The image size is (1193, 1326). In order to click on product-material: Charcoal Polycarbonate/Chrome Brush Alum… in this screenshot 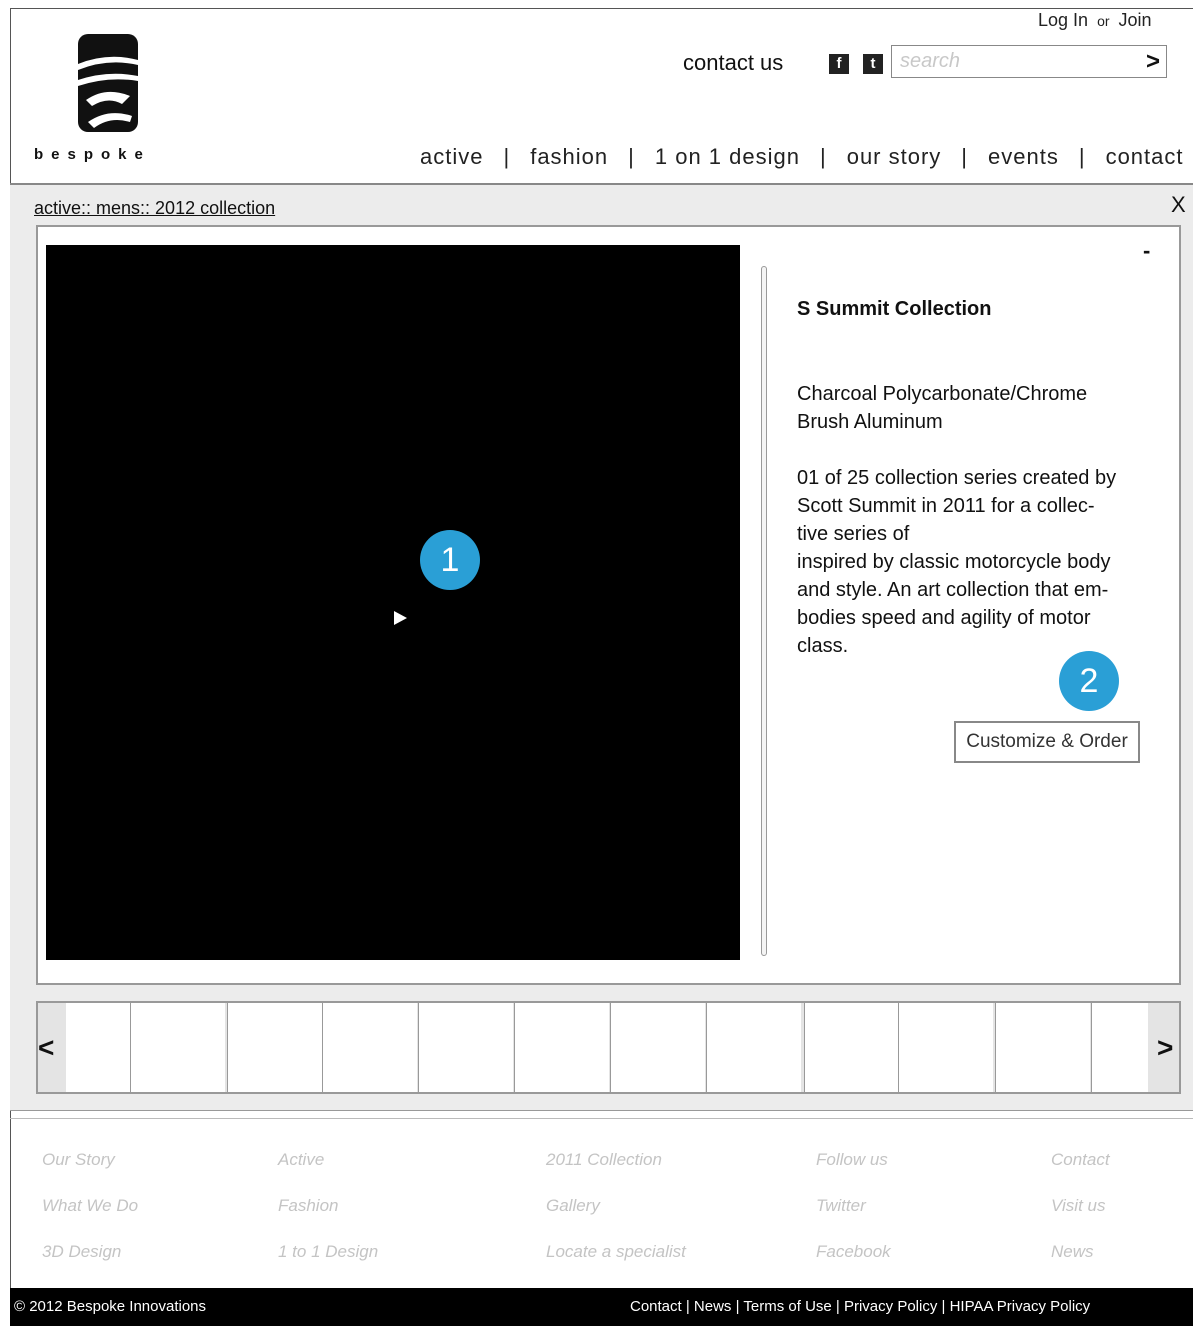, I will do `click(977, 408)`.